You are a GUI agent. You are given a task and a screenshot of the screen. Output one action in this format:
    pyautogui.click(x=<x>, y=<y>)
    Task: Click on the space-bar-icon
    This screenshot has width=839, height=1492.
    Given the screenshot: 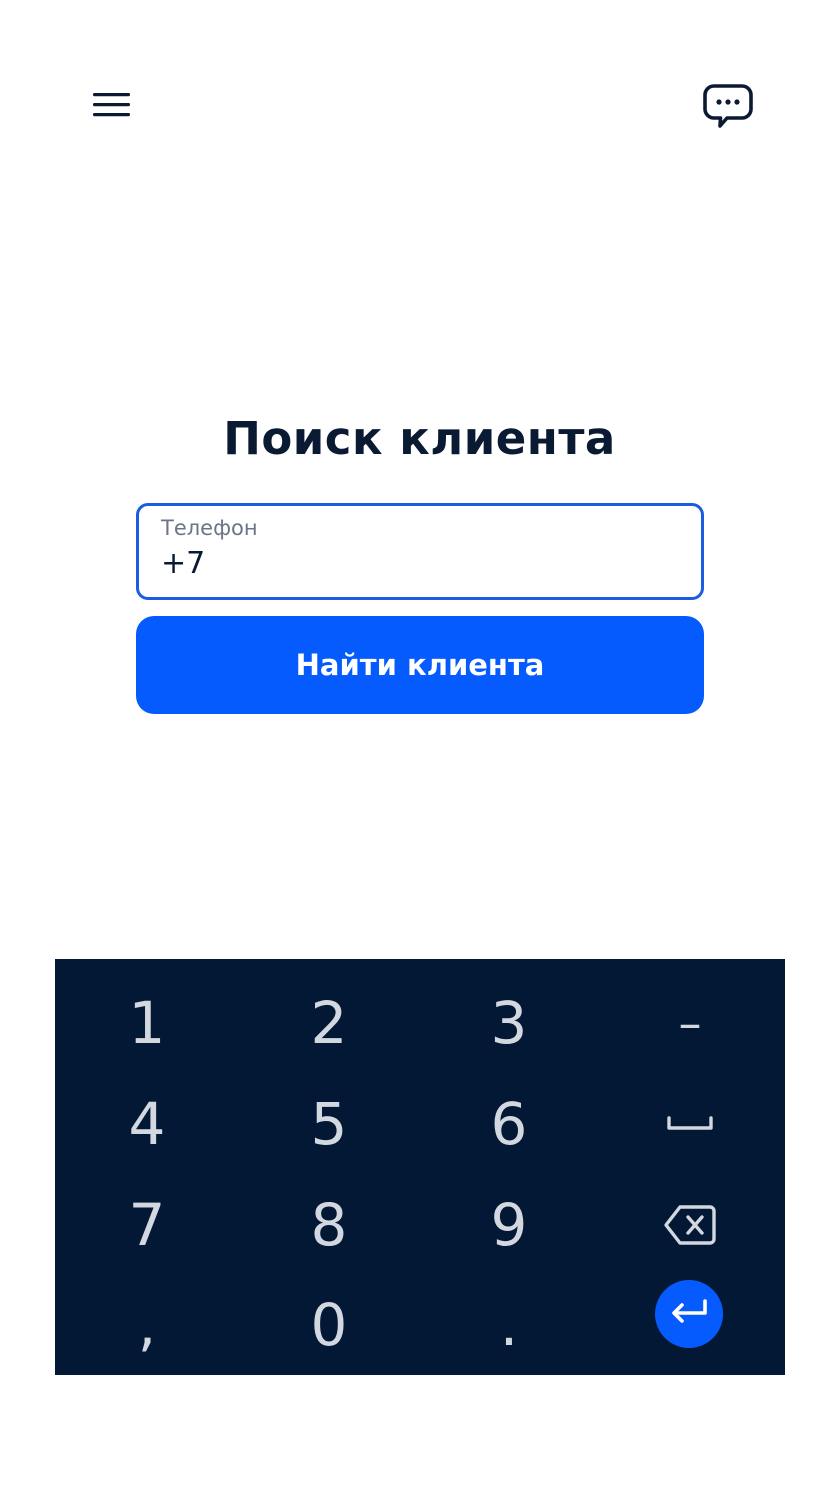 What is the action you would take?
    pyautogui.click(x=690, y=1124)
    